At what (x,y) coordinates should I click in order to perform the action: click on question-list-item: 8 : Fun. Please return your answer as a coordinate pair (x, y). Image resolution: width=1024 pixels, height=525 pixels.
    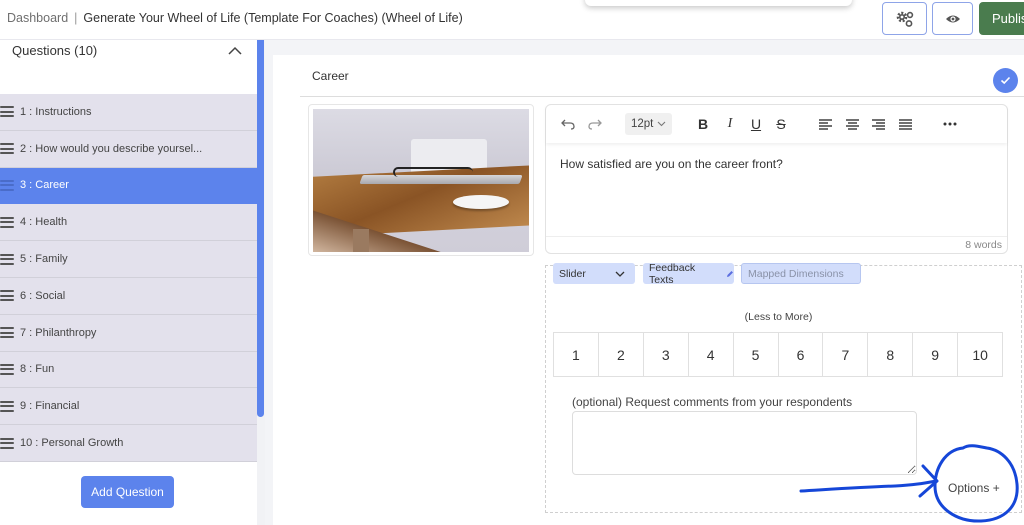
    Looking at the image, I should click on (128, 370).